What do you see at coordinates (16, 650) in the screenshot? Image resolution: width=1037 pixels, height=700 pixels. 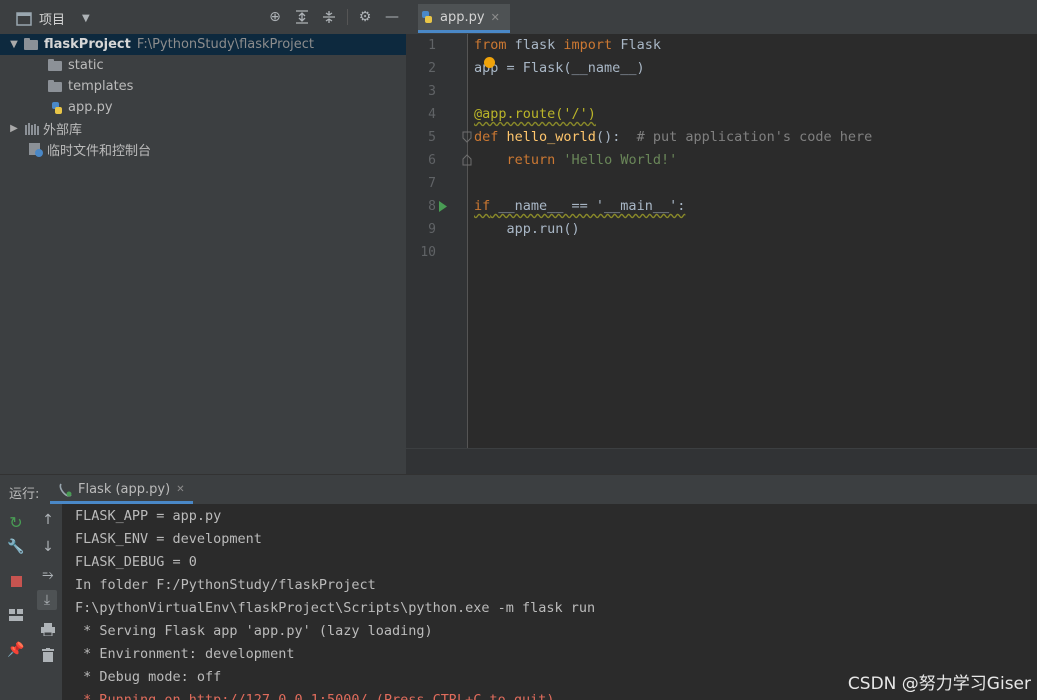 I see `pin-icon: 📌` at bounding box center [16, 650].